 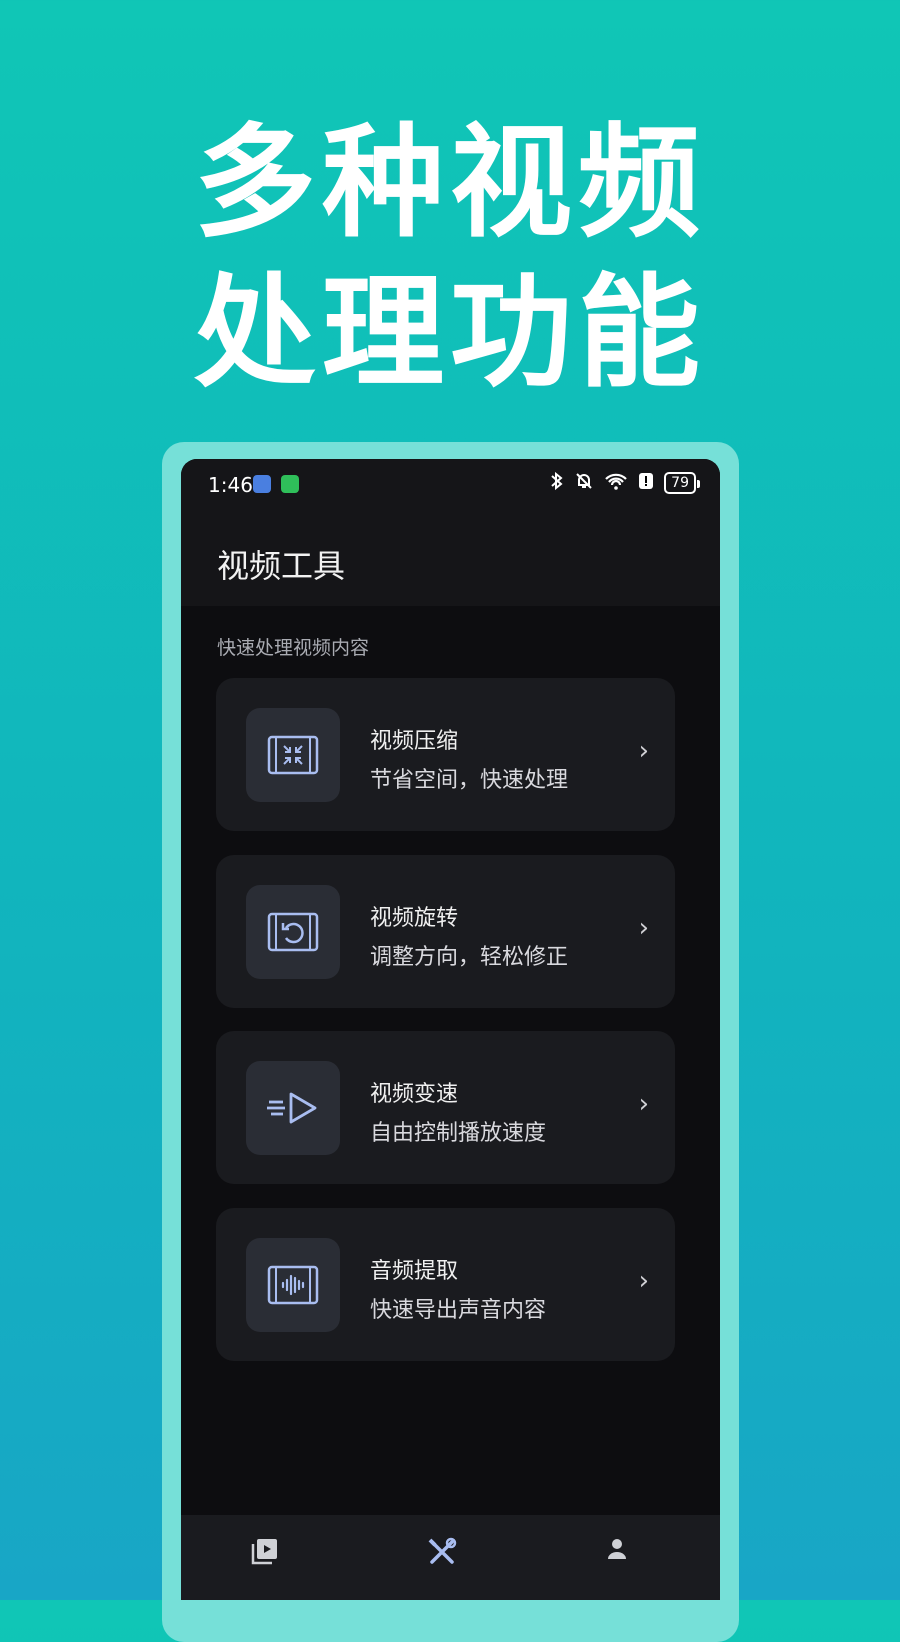 I want to click on card-title: 视频变速, so click(x=414, y=1094).